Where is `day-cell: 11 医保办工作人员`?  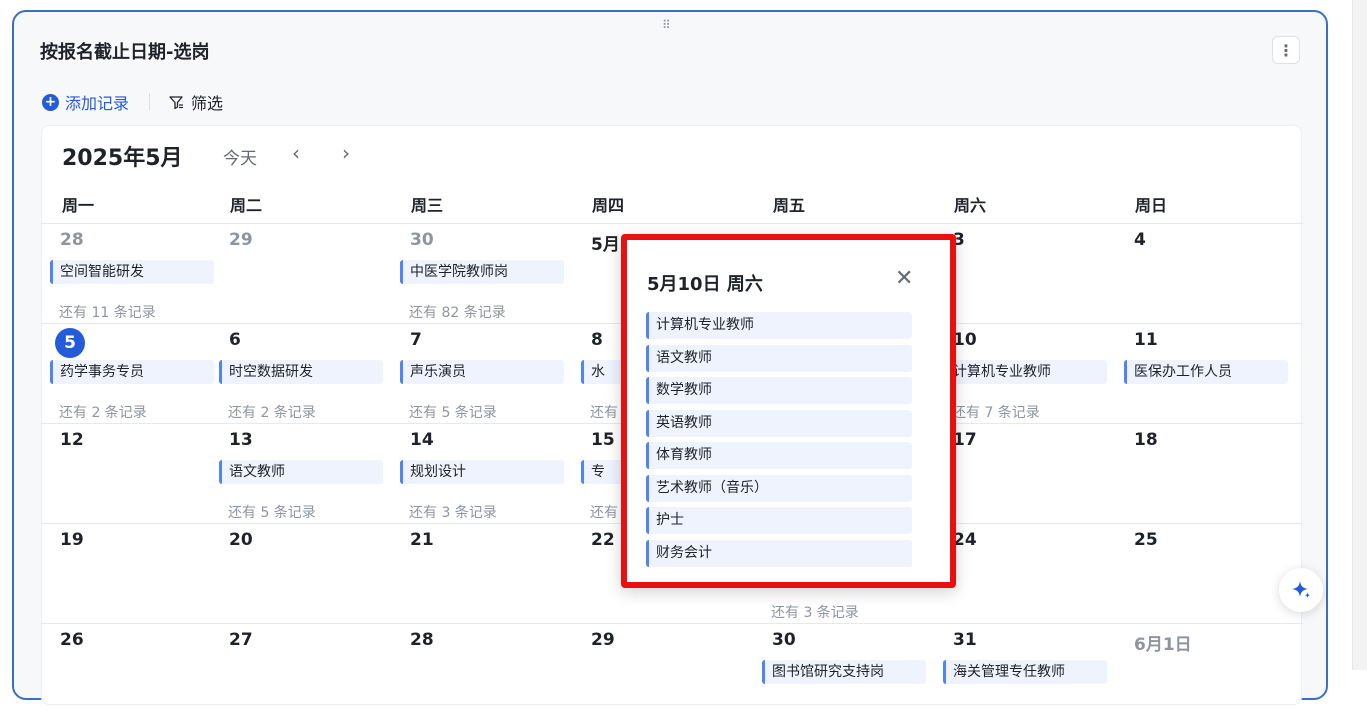
day-cell: 11 医保办工作人员 is located at coordinates (1209, 374).